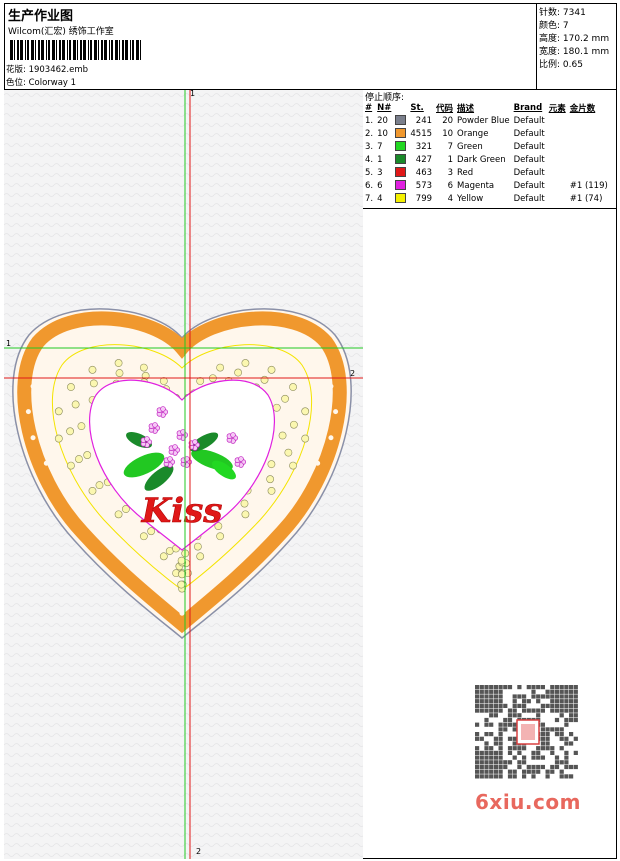  I want to click on qr-code-image, so click(527, 732).